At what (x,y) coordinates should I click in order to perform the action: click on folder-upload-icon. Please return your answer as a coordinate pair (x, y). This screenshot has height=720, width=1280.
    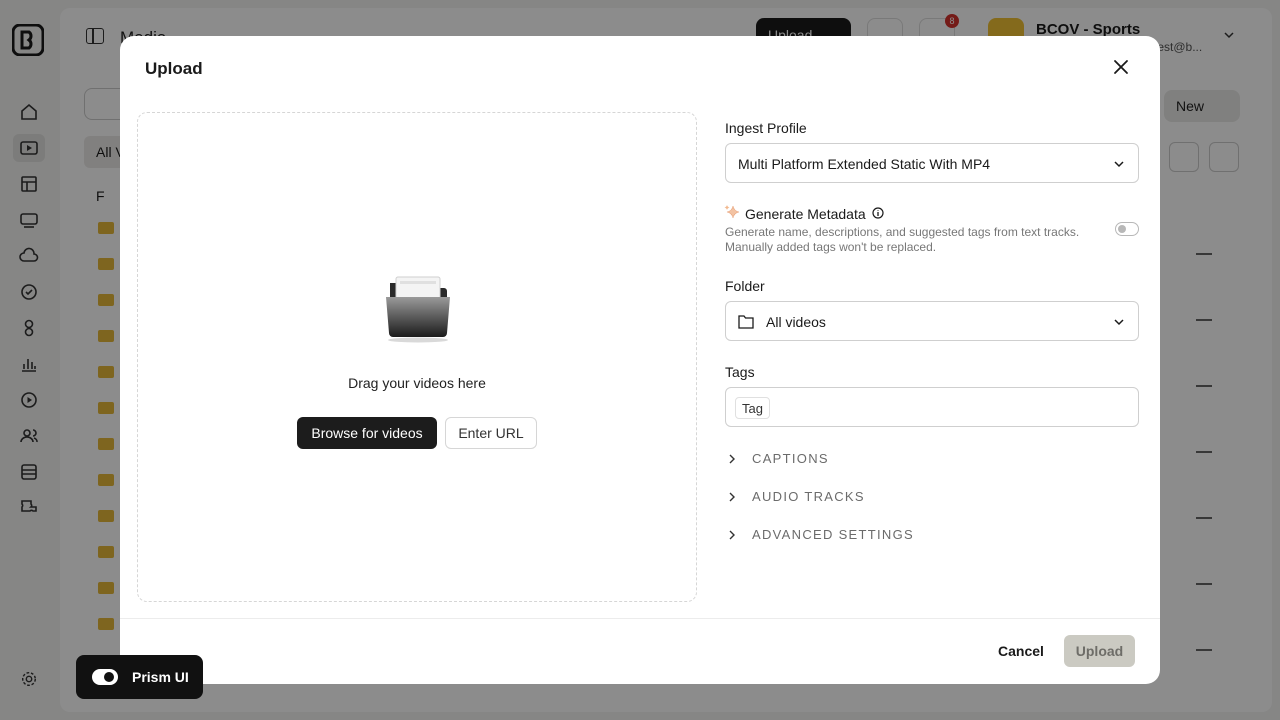
    Looking at the image, I should click on (418, 309).